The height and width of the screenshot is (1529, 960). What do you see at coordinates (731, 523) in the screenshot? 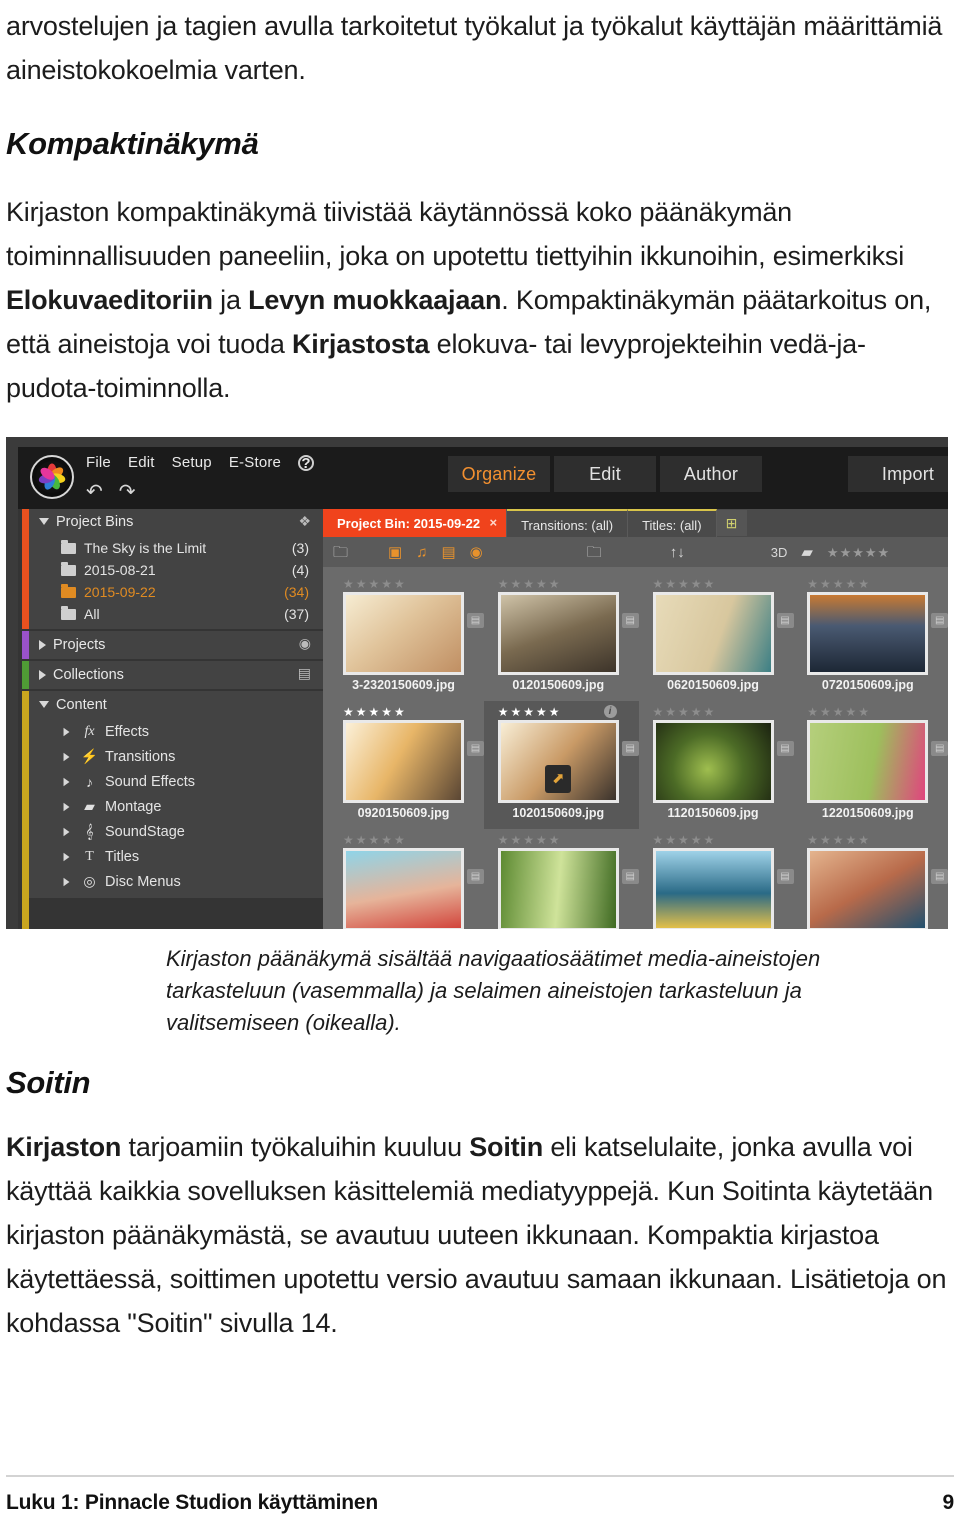
I see `add-tab-icon: ⊞` at bounding box center [731, 523].